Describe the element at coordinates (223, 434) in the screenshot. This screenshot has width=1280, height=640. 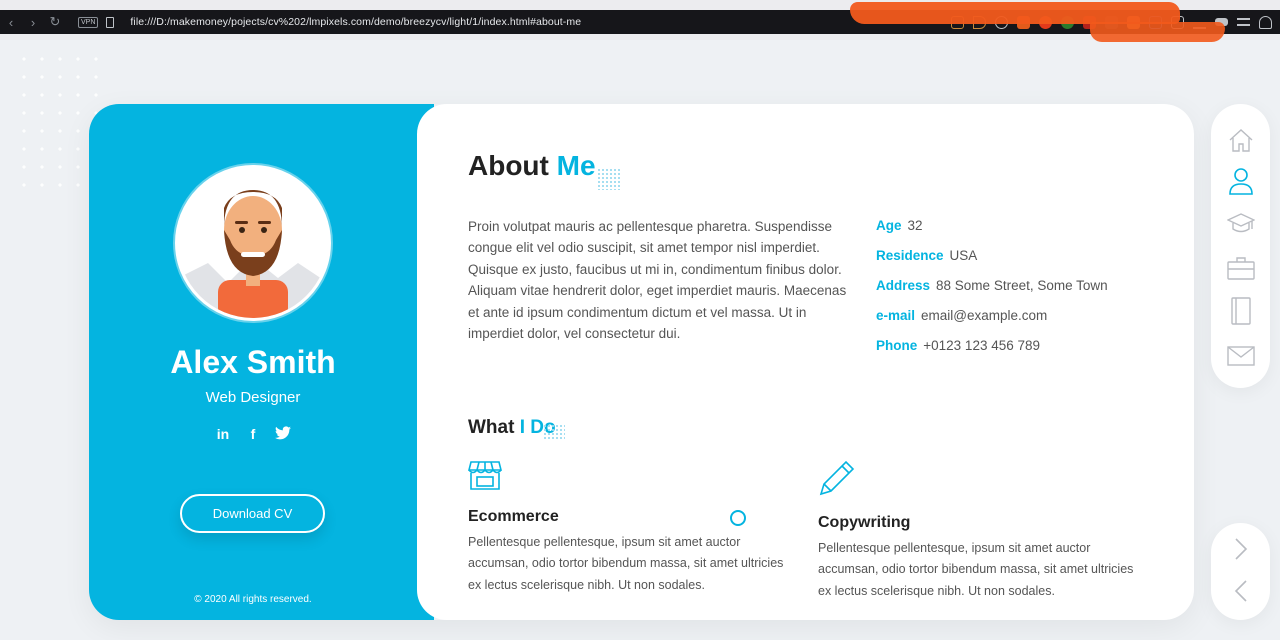
I see `linkedin-icon: in` at that location.